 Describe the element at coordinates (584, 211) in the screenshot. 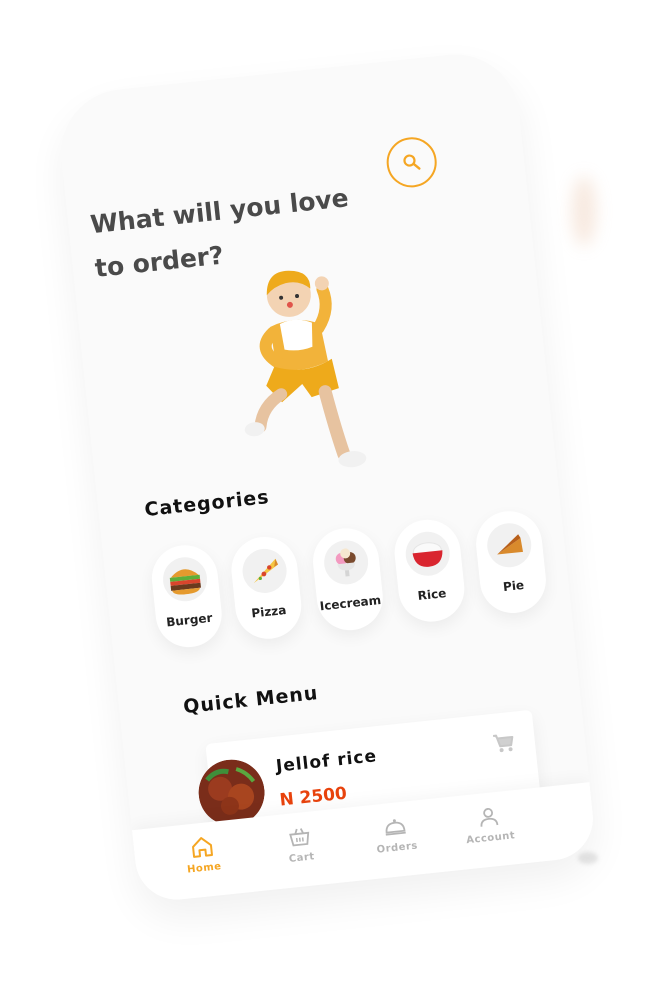

I see `background-blur-decor` at that location.